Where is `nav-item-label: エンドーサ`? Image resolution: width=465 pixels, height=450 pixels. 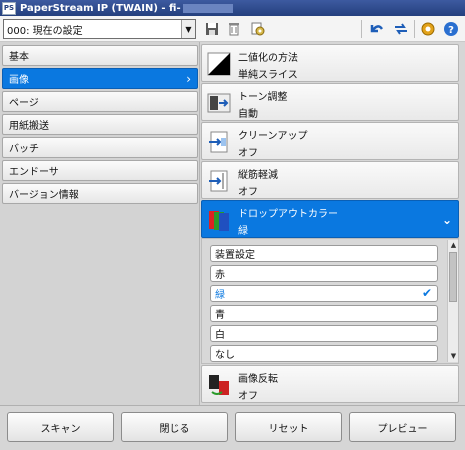
nav-item-label: エンドーサ is located at coordinates (34, 172).